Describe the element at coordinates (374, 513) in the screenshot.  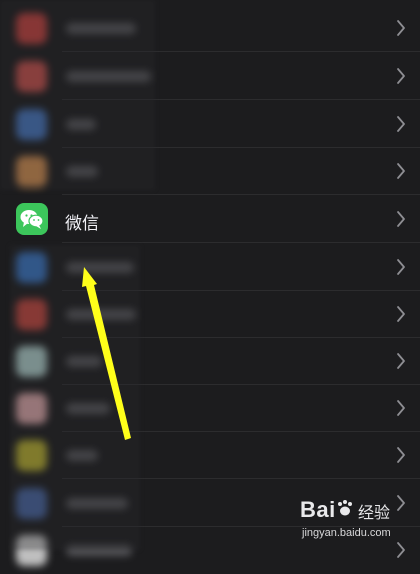
I see `watermark-brand-right: 经验` at that location.